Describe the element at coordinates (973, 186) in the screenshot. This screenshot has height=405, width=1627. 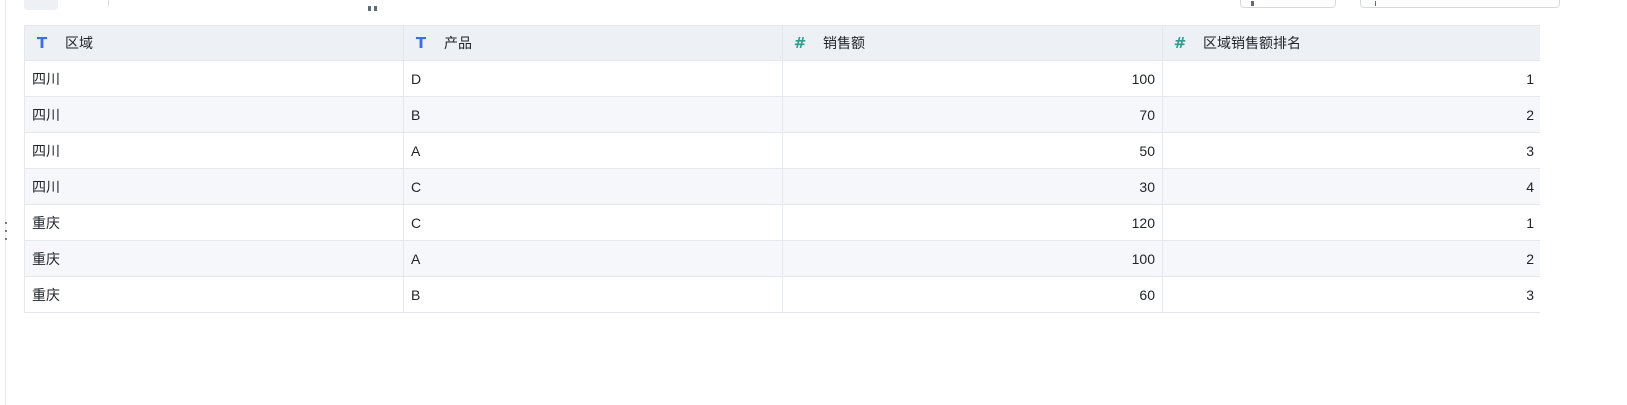
I see `table-cell: 30` at that location.